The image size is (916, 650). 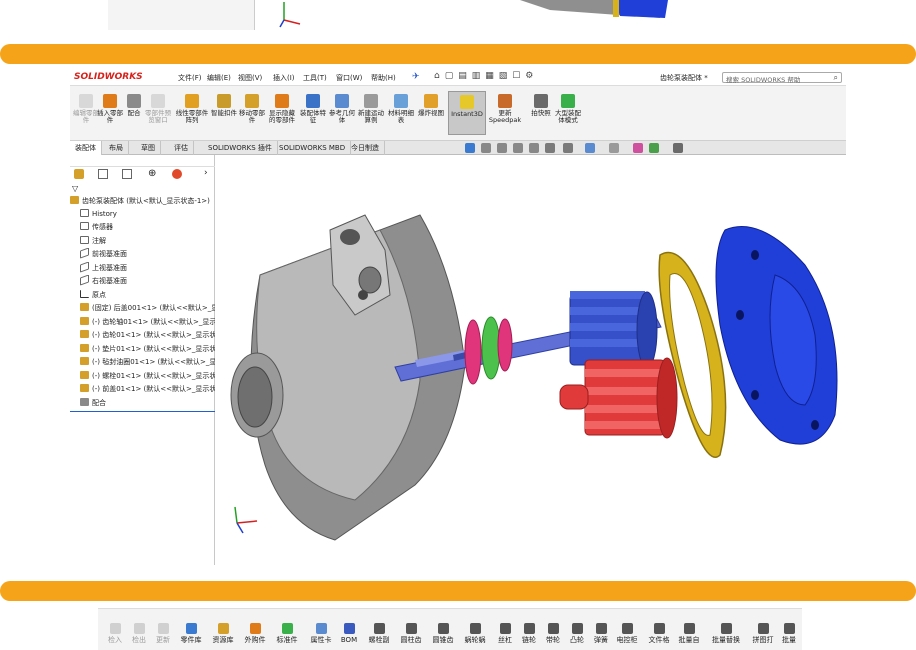 What do you see at coordinates (776, 335) in the screenshot?
I see `front-cover-part` at bounding box center [776, 335].